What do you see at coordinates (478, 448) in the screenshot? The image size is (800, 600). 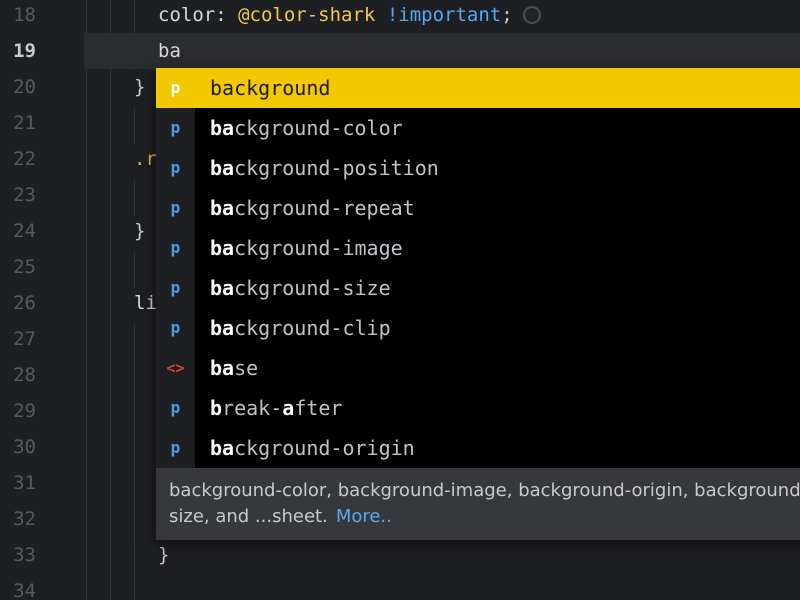 I see `suggestion-item: p background-origin` at bounding box center [478, 448].